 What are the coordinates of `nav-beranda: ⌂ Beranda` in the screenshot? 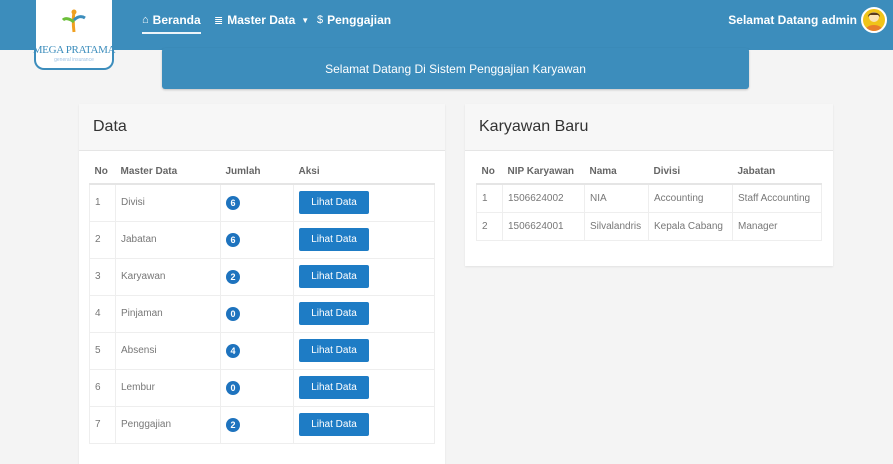 It's located at (171, 20).